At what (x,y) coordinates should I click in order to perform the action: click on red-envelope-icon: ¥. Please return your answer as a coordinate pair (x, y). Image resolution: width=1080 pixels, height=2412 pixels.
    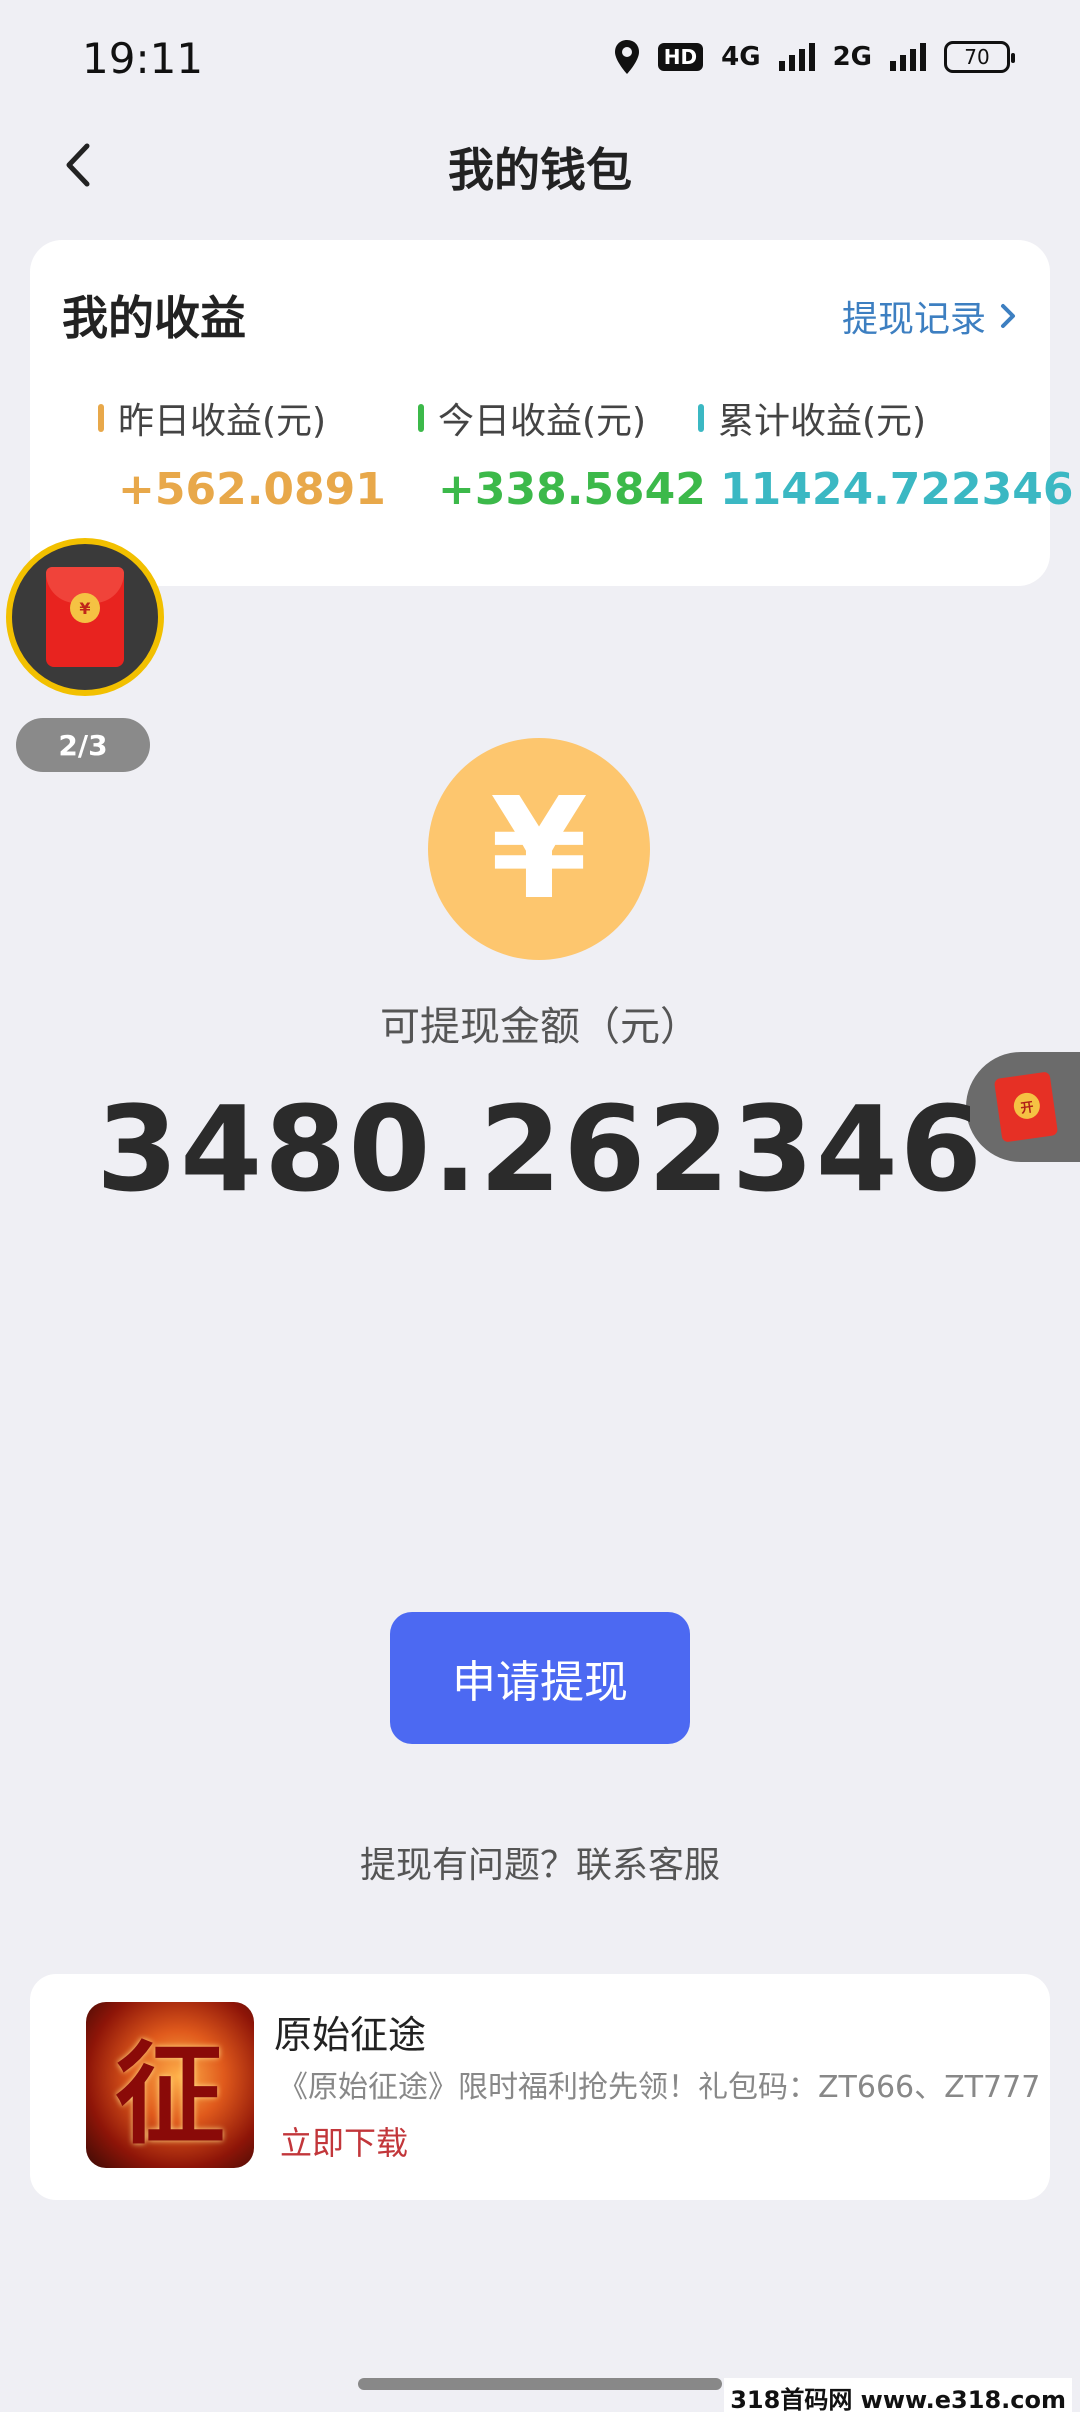
    Looking at the image, I should click on (85, 617).